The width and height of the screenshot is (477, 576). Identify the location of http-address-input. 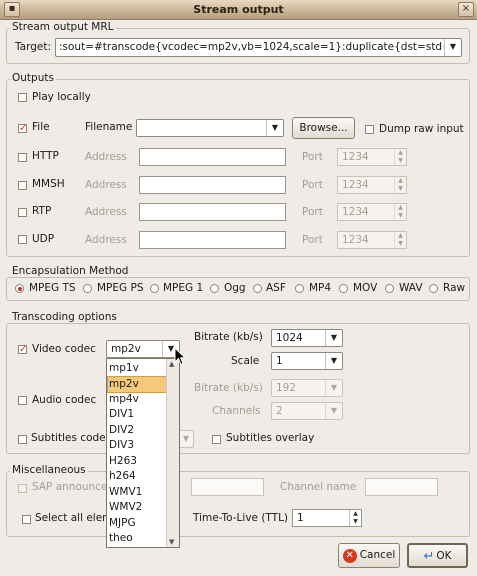
(212, 157).